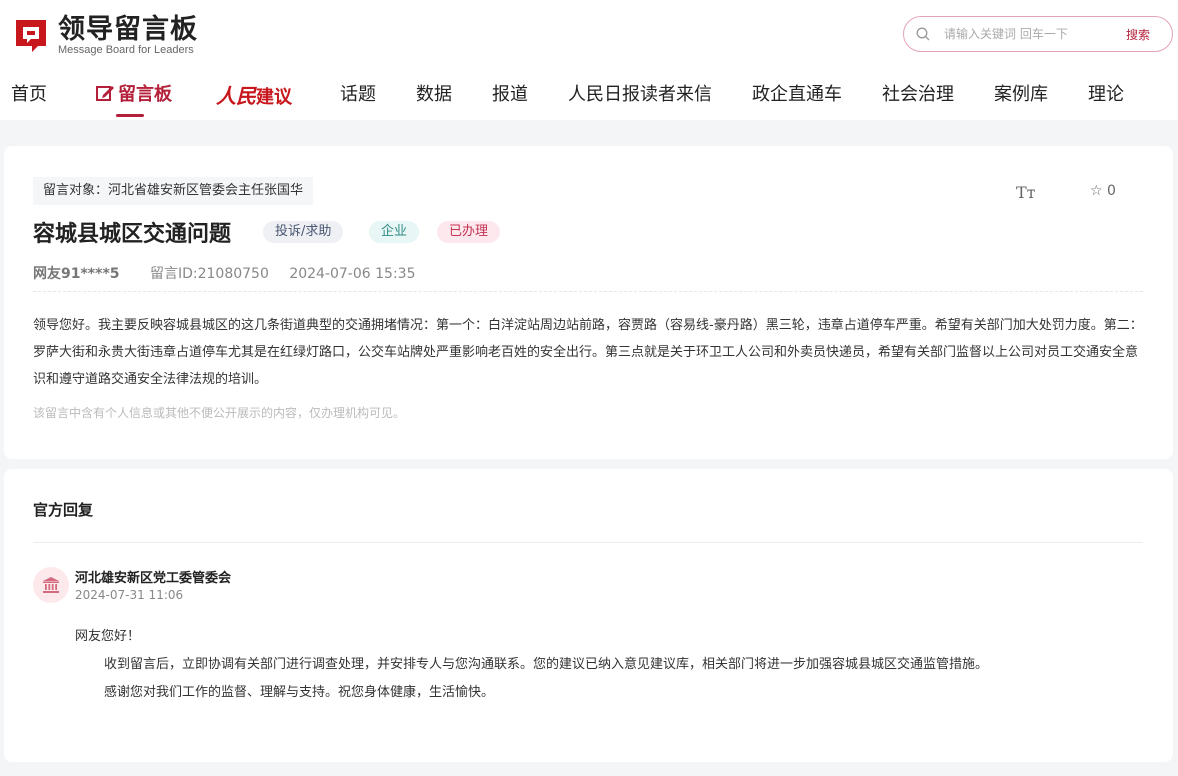 Image resolution: width=1178 pixels, height=776 pixels. What do you see at coordinates (510, 93) in the screenshot?
I see `nav-reports: 报道` at bounding box center [510, 93].